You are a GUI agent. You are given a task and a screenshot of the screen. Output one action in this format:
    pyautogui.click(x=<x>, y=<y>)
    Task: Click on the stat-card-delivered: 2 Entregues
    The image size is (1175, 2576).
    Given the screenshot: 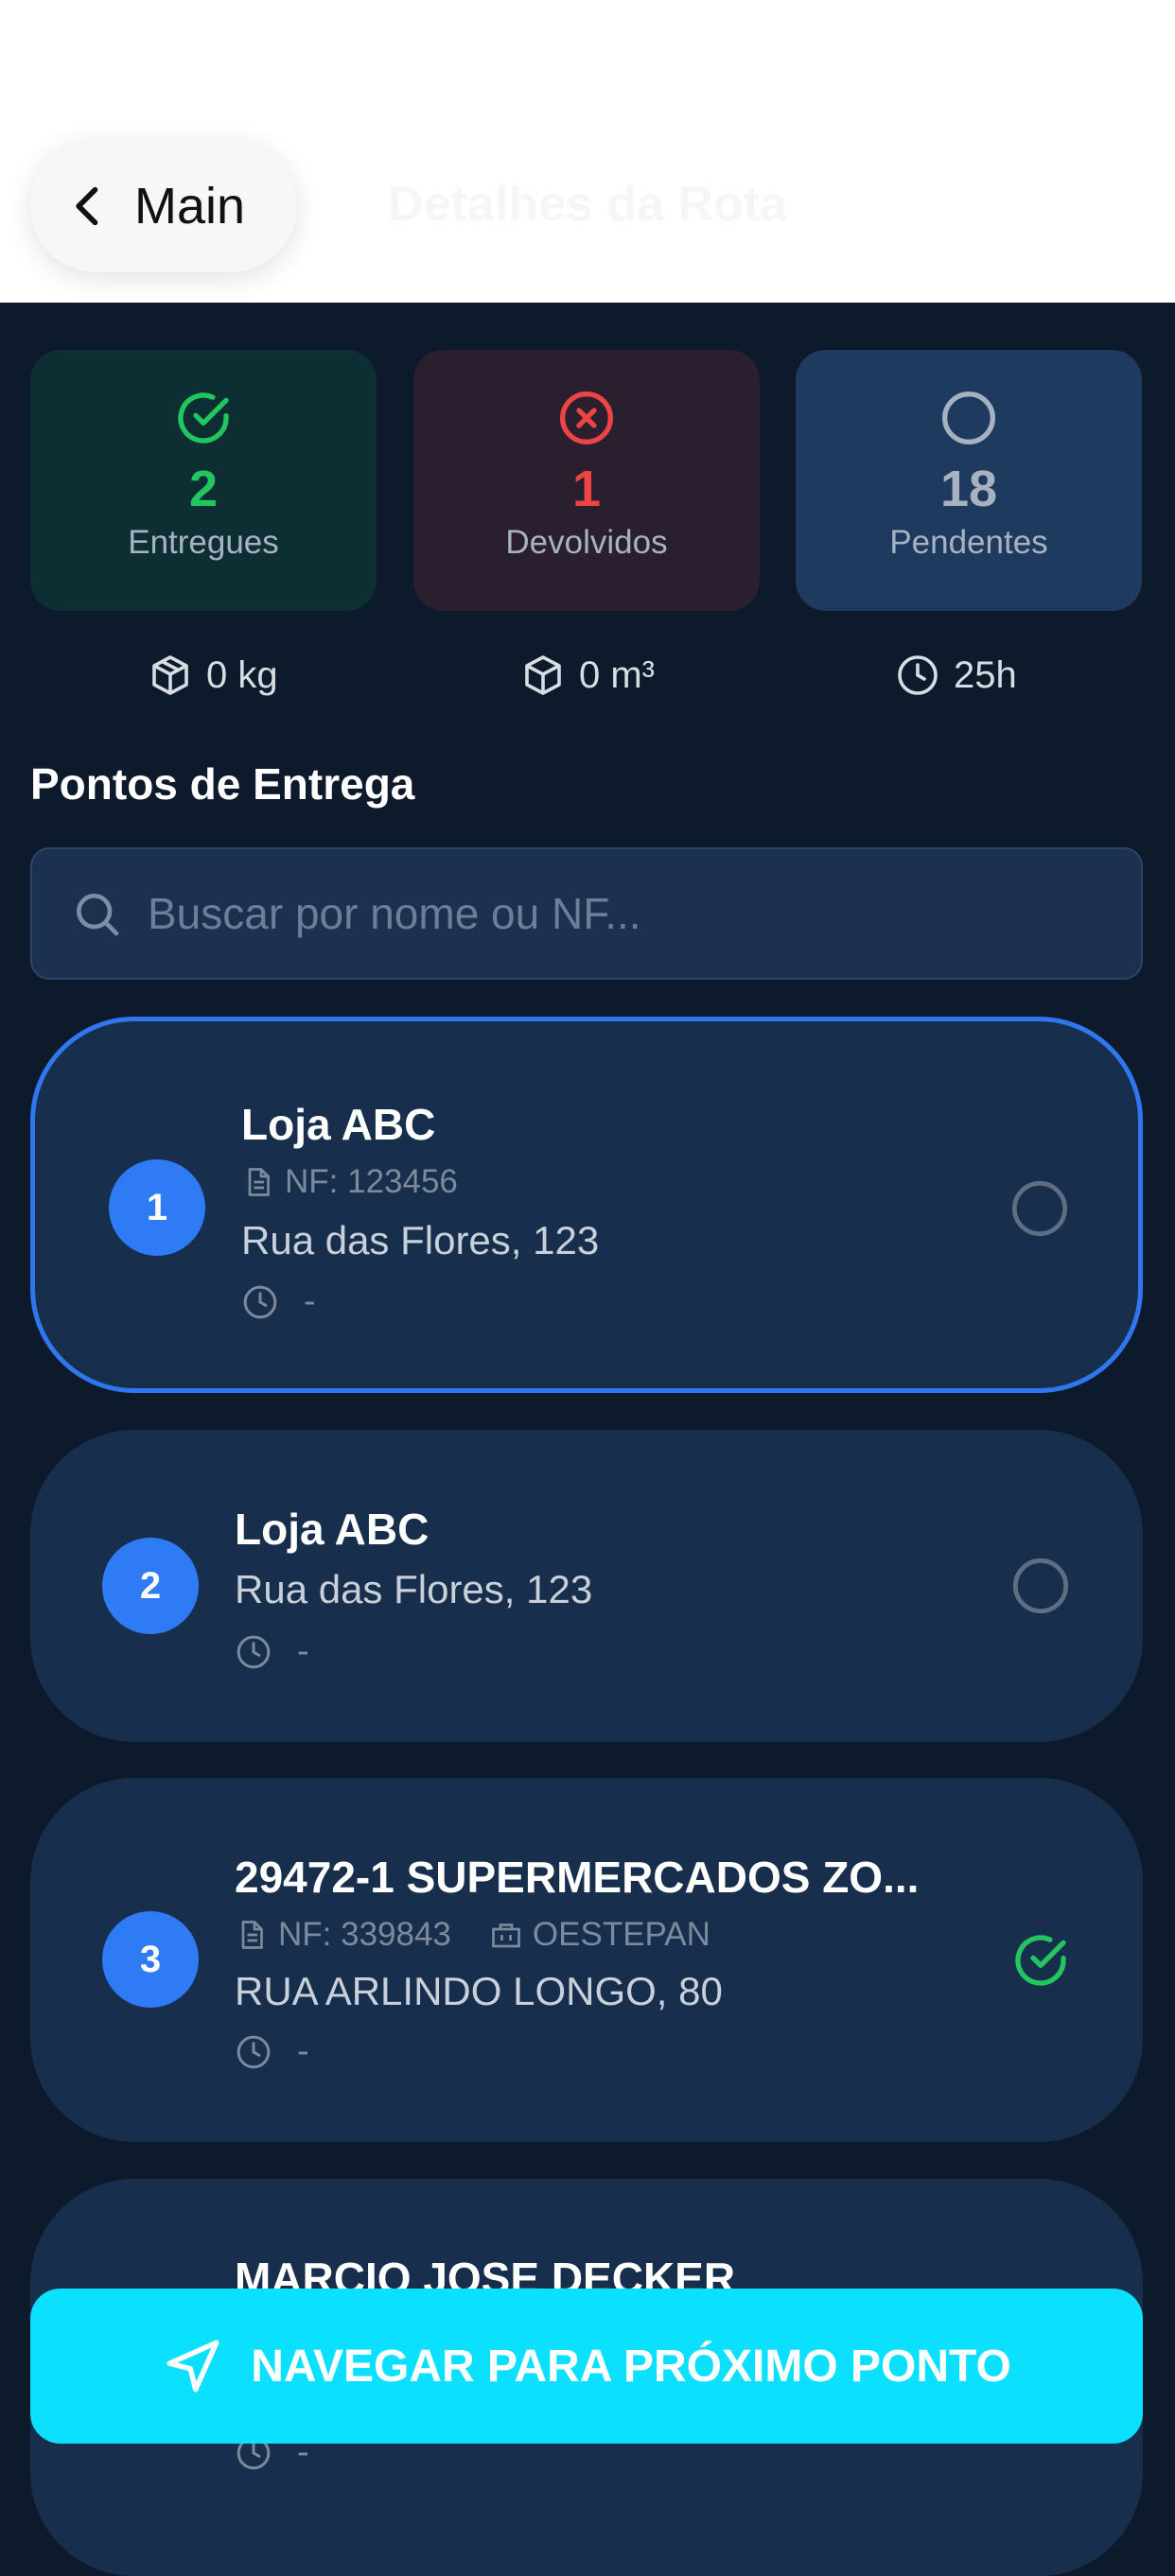 What is the action you would take?
    pyautogui.click(x=203, y=480)
    